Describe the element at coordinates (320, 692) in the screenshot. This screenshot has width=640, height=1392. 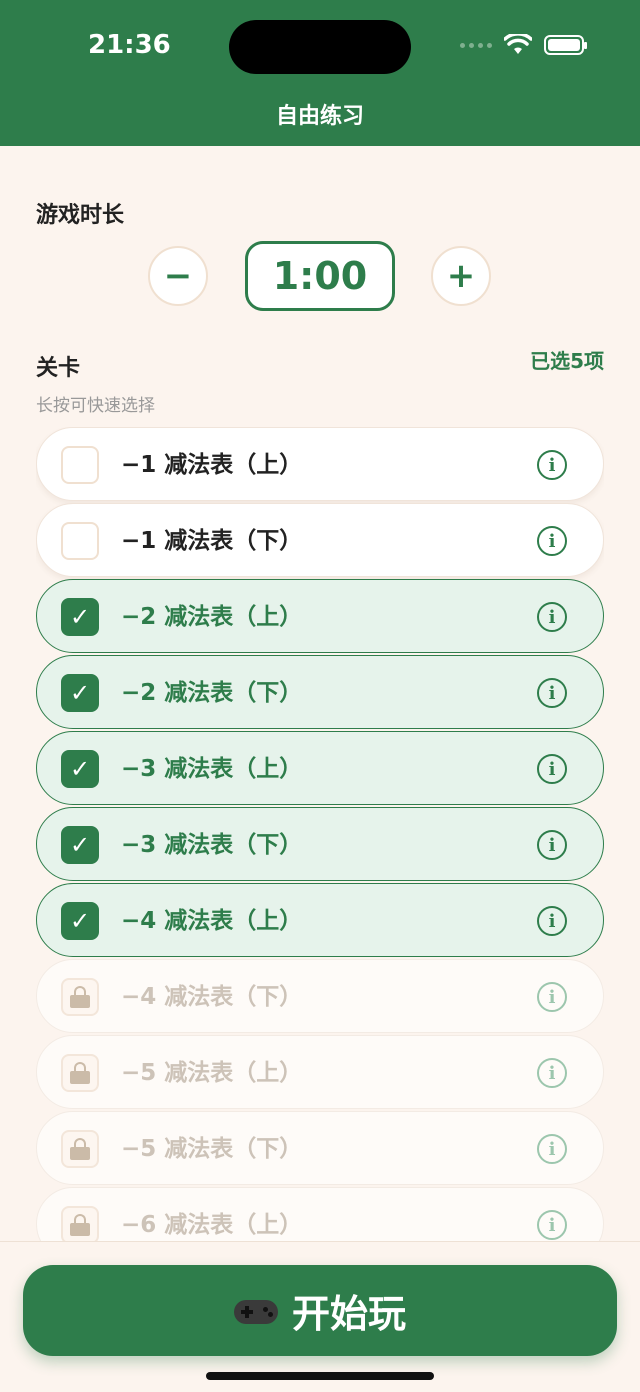
I see `level-item: ✓ −2 减法表（下） i` at that location.